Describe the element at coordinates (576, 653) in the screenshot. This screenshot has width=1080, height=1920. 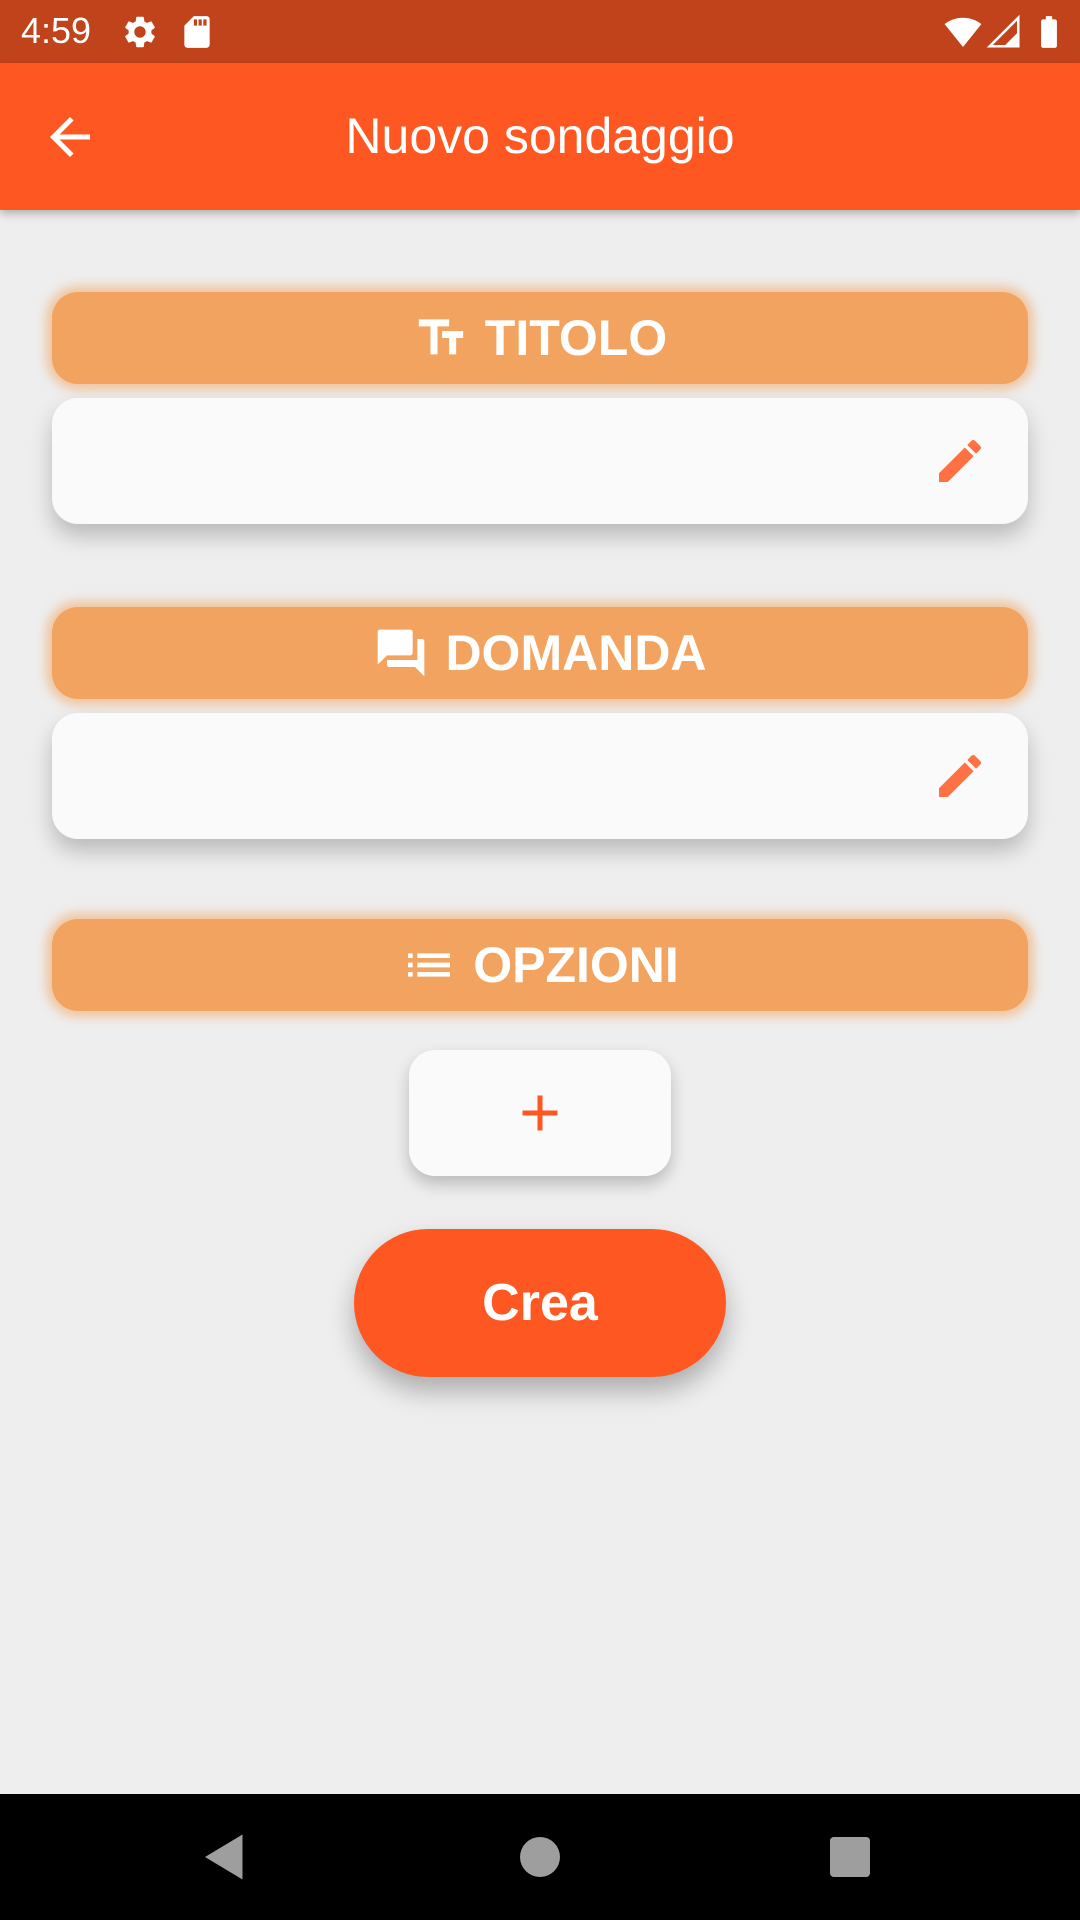
I see `question-section-label: DOMANDA` at that location.